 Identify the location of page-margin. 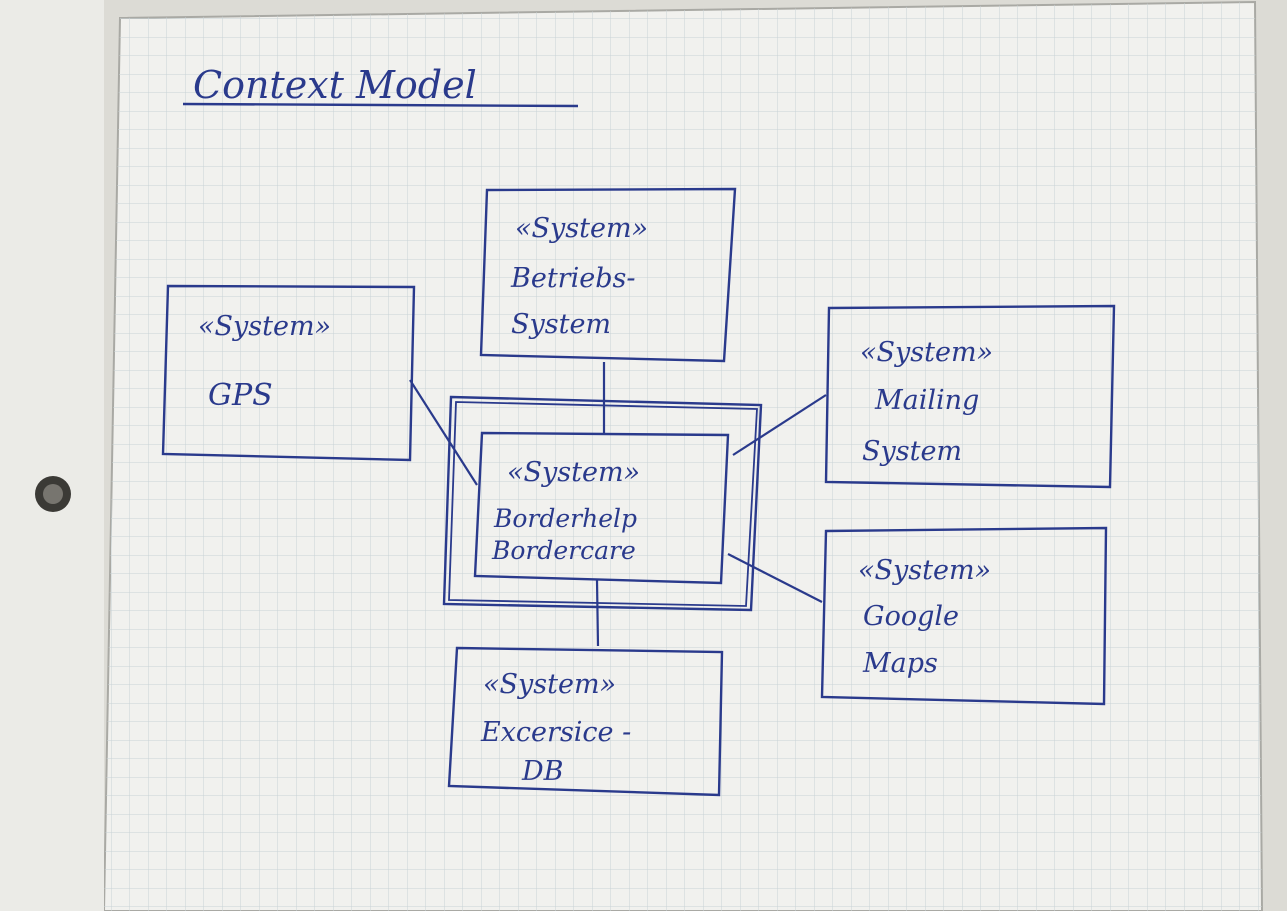
(52, 455).